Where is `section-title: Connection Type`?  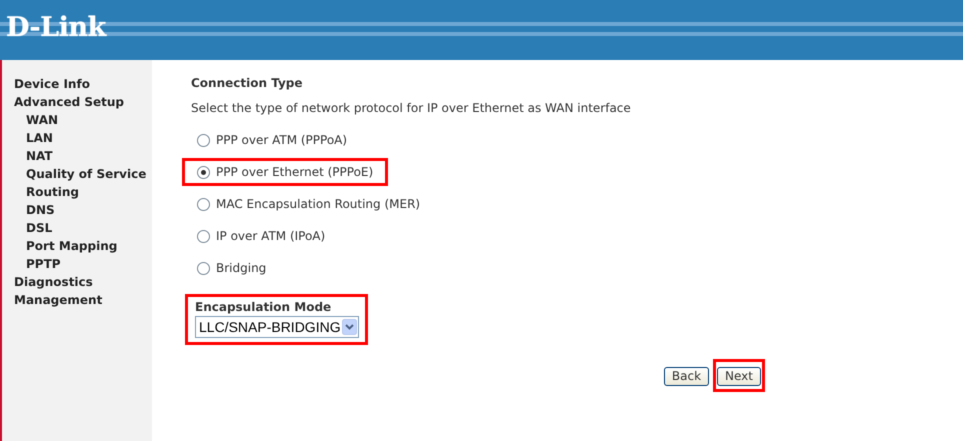
section-title: Connection Type is located at coordinates (247, 83).